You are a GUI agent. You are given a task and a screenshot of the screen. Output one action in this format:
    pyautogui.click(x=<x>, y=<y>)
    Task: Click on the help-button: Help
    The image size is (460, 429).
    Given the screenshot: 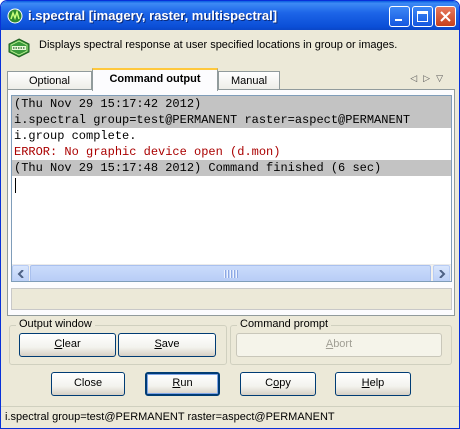 What is the action you would take?
    pyautogui.click(x=373, y=384)
    